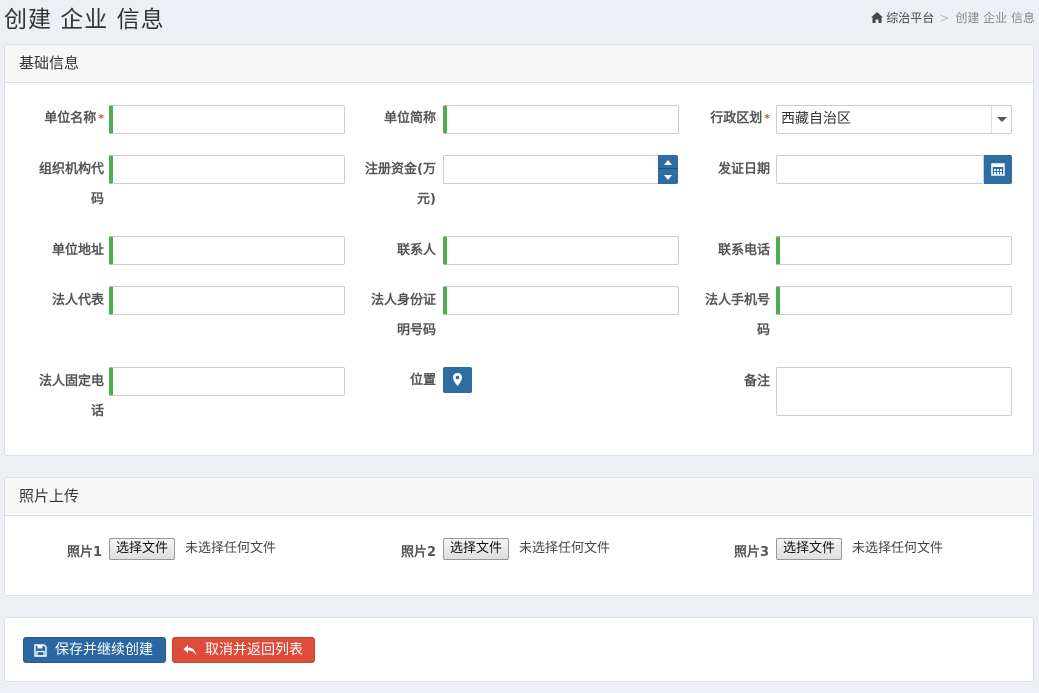 The height and width of the screenshot is (693, 1039). What do you see at coordinates (880, 169) in the screenshot?
I see `issue-date-input` at bounding box center [880, 169].